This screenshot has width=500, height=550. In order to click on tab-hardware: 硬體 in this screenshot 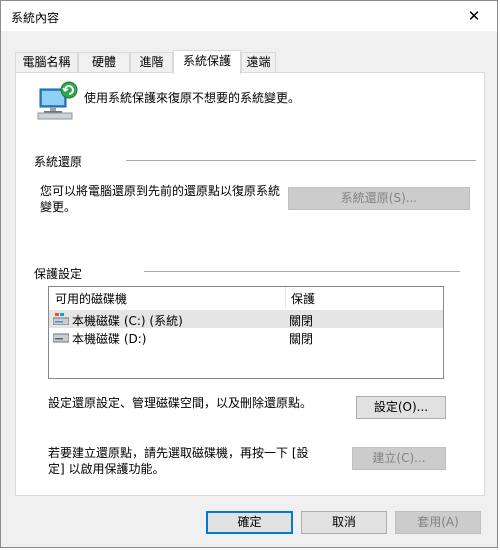, I will do `click(104, 62)`.